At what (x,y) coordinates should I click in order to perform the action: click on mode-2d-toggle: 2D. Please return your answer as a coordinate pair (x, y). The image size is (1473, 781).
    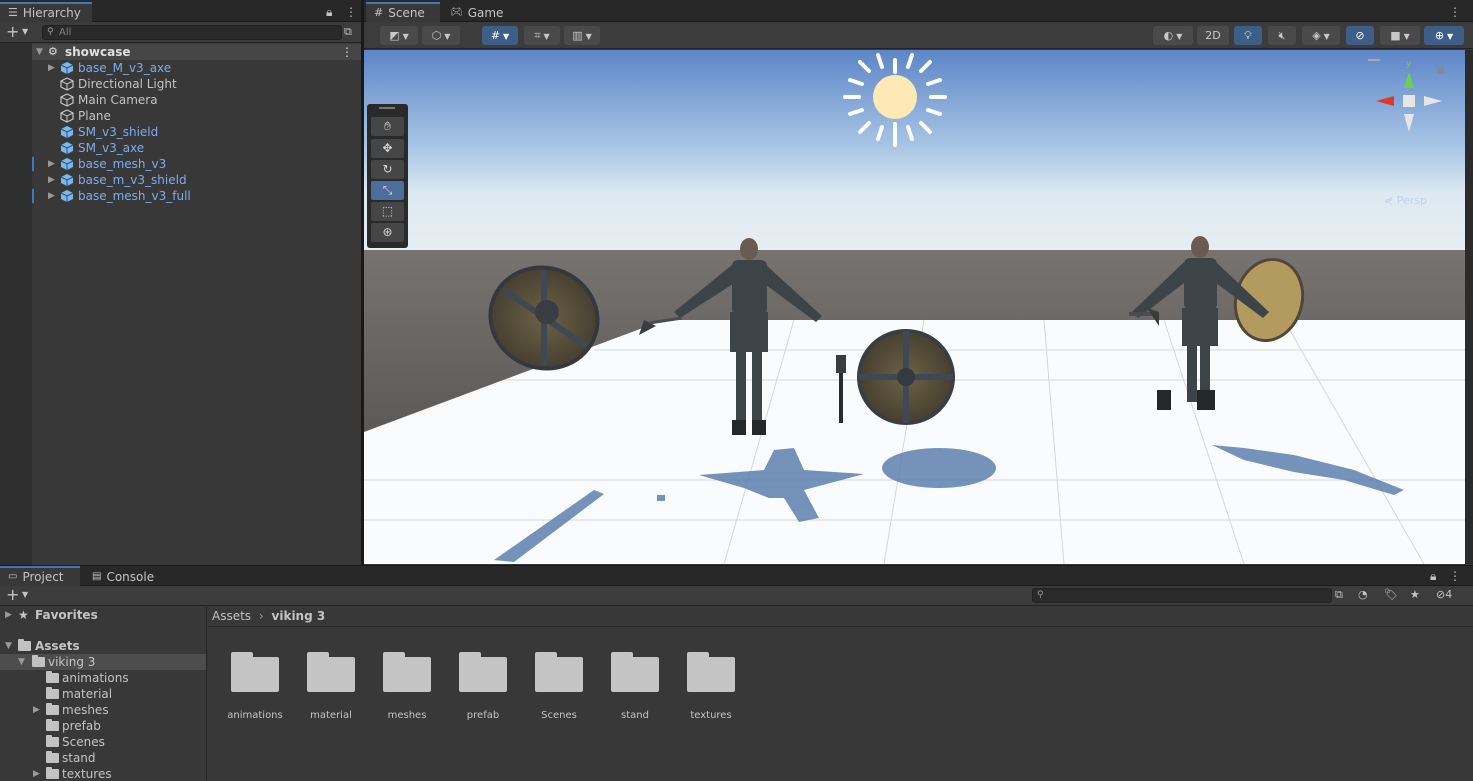
    Looking at the image, I should click on (1213, 35).